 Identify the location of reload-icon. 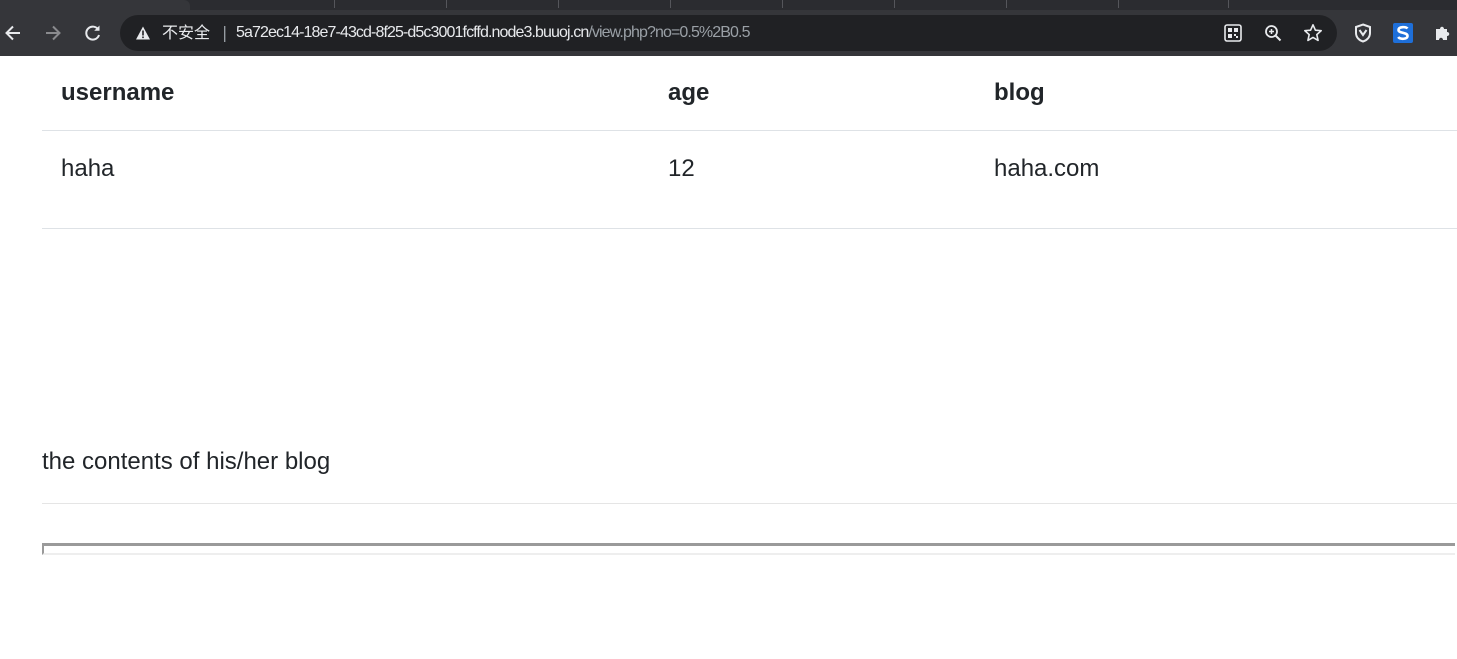
(92, 33).